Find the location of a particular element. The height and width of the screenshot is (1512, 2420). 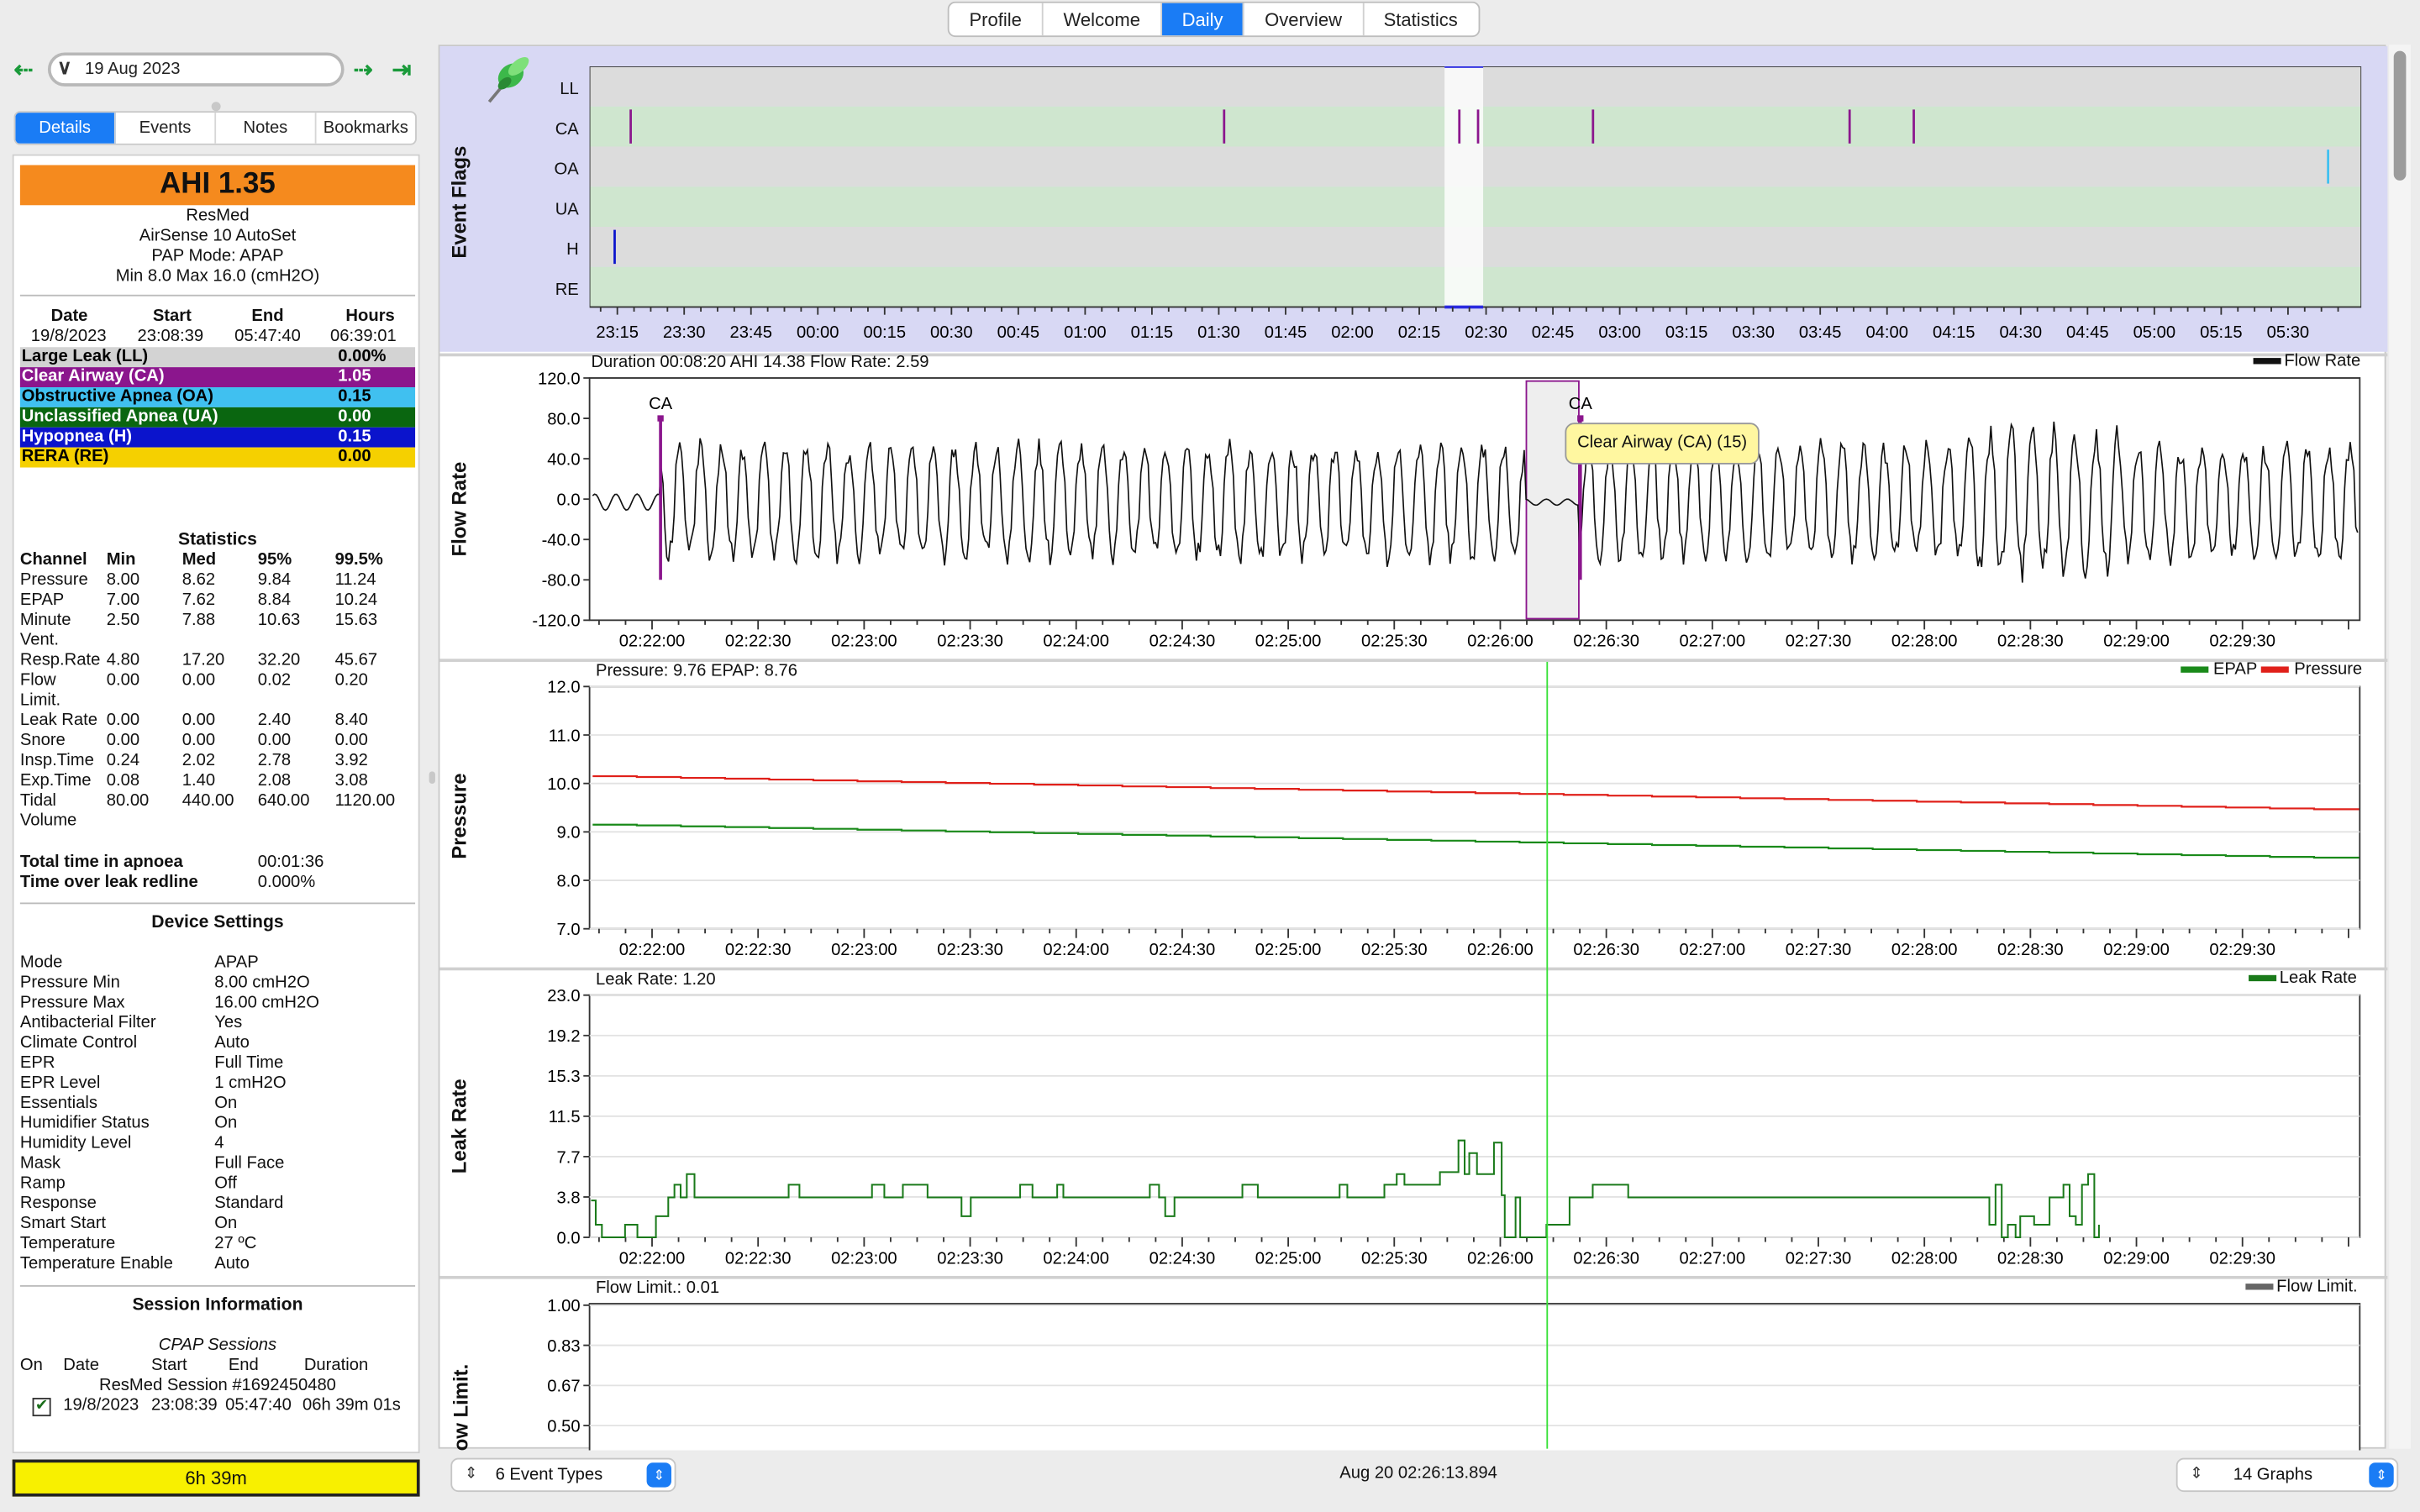

pin-icon is located at coordinates (508, 79).